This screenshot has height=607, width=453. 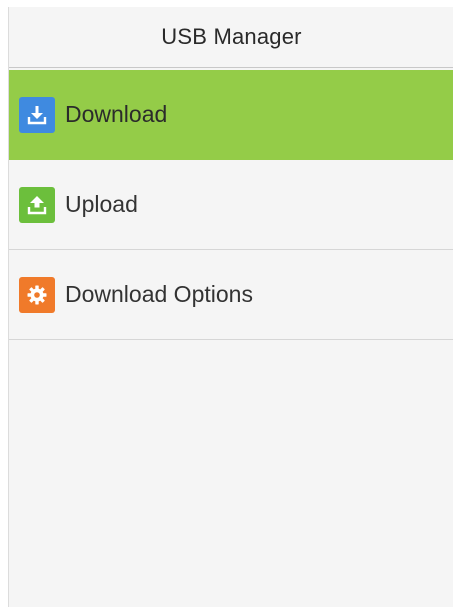 What do you see at coordinates (37, 204) in the screenshot?
I see `upload-icon` at bounding box center [37, 204].